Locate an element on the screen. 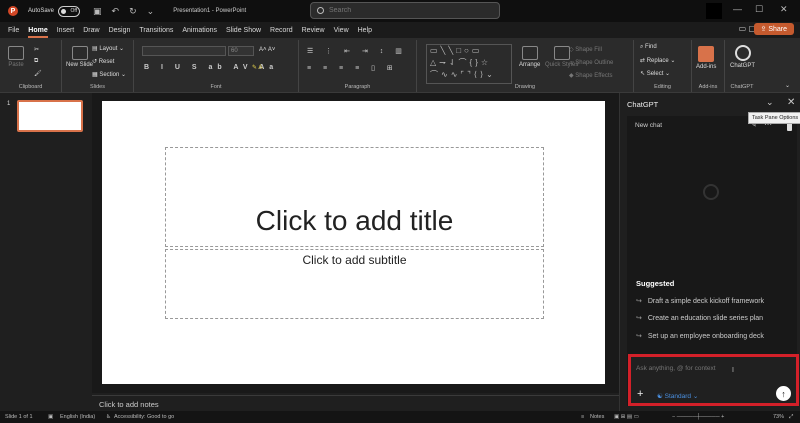  suggestion-arrow-icon: ↪ is located at coordinates (639, 336).